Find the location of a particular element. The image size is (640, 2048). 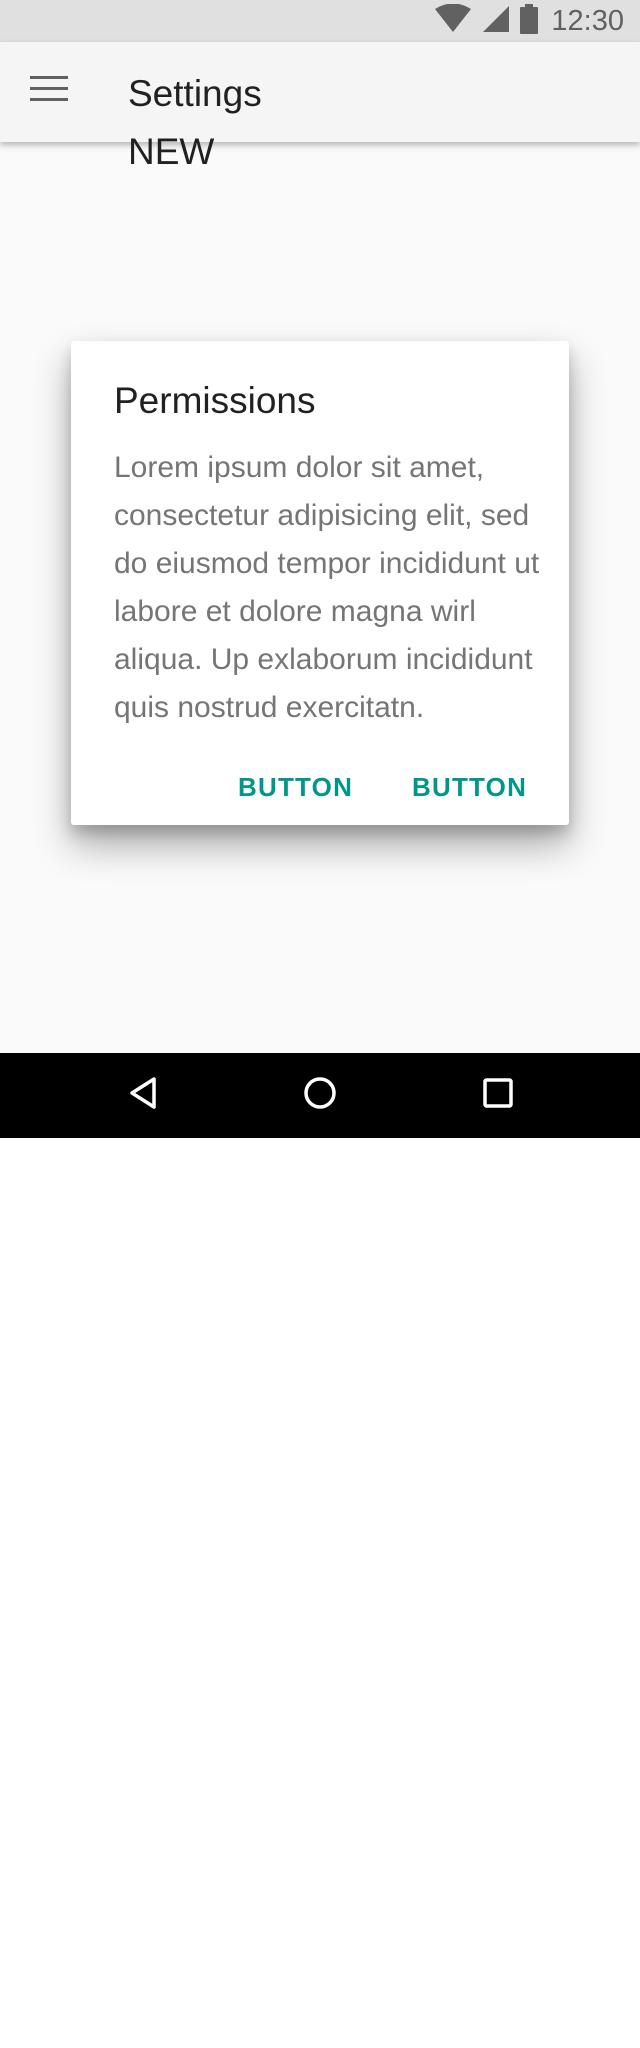

home-icon is located at coordinates (320, 1095).